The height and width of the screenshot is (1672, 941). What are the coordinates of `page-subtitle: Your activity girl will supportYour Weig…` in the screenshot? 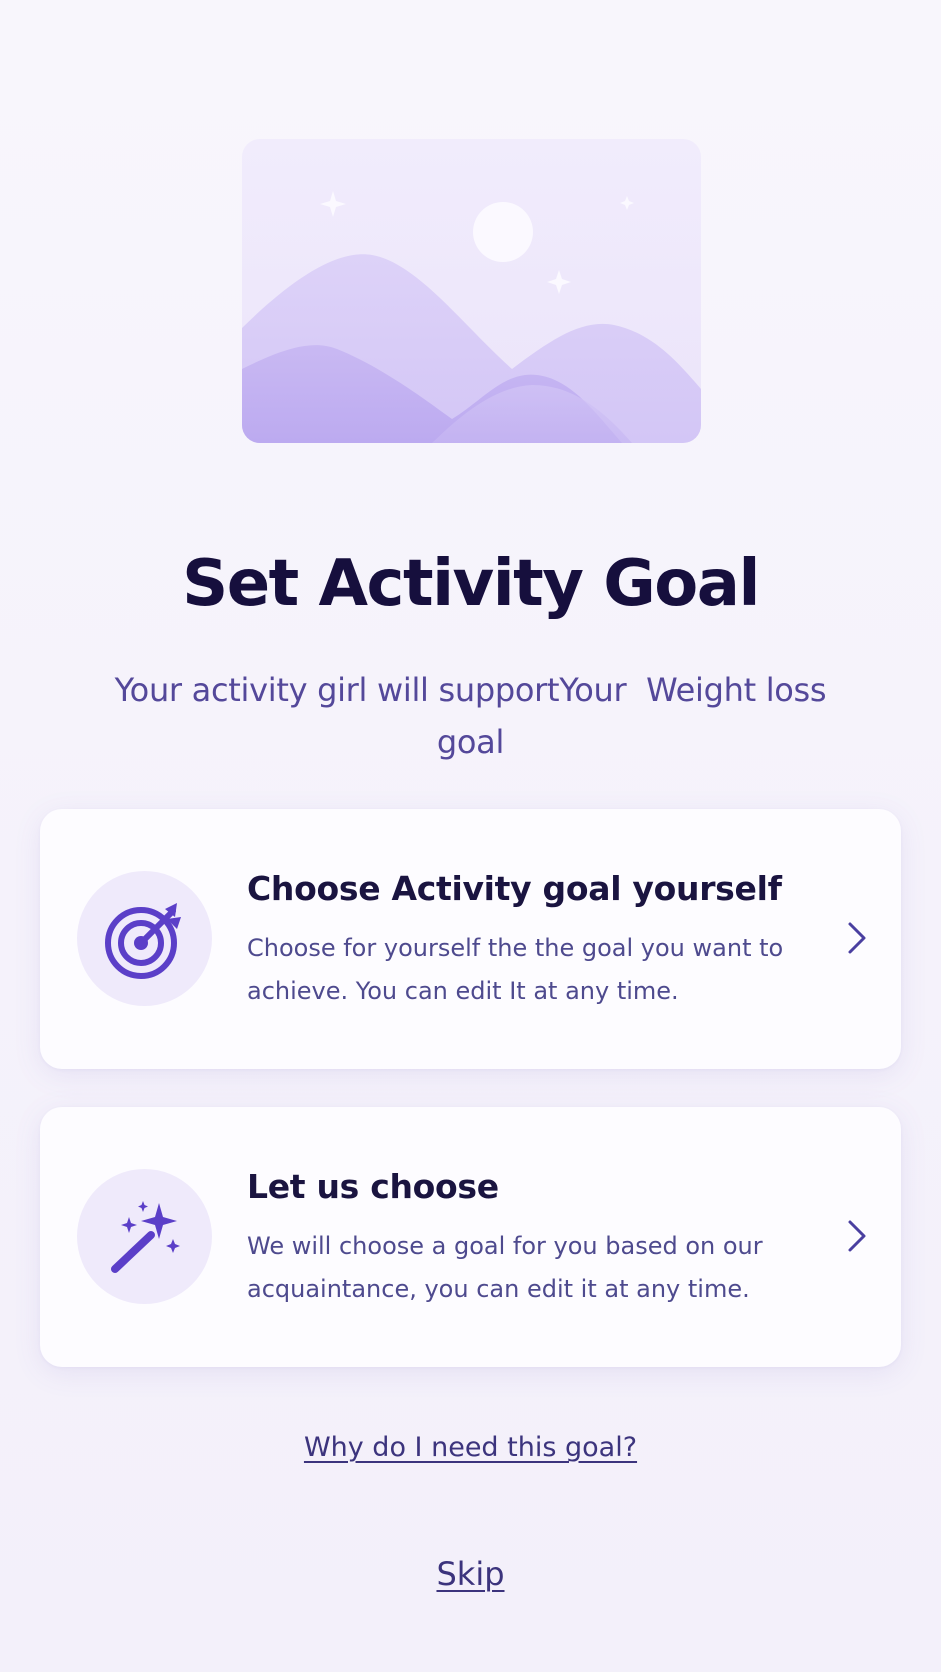 It's located at (475, 716).